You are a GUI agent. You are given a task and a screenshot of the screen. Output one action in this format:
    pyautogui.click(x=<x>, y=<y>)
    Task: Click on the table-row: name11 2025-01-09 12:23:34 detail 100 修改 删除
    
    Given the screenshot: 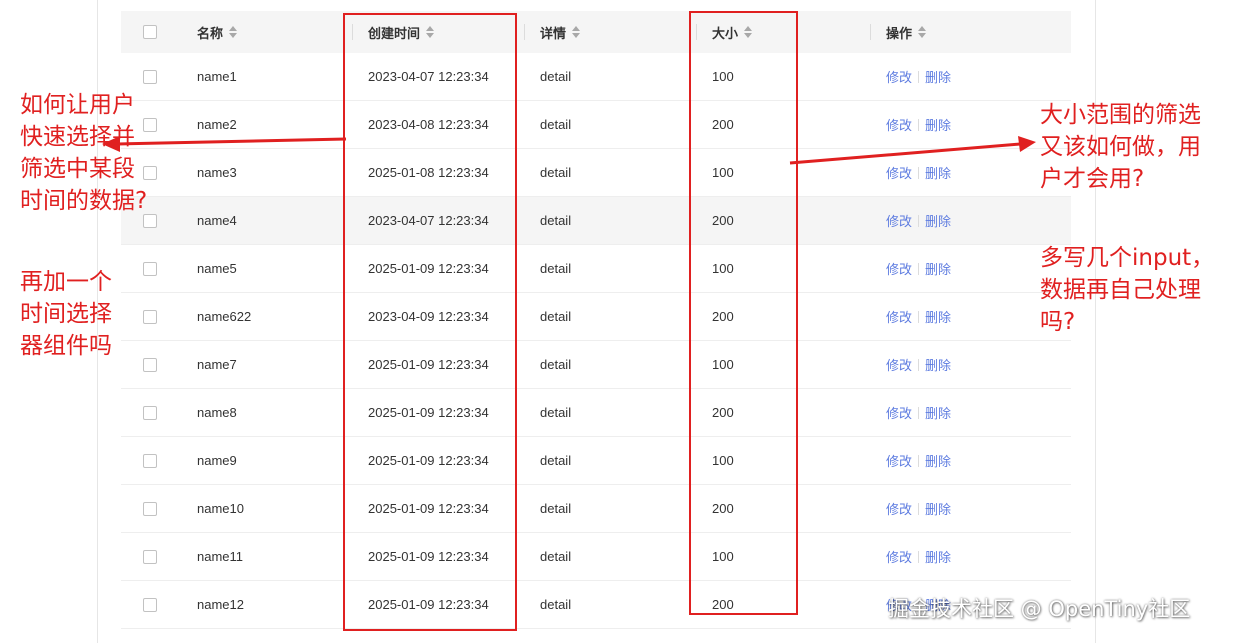 What is the action you would take?
    pyautogui.click(x=596, y=557)
    